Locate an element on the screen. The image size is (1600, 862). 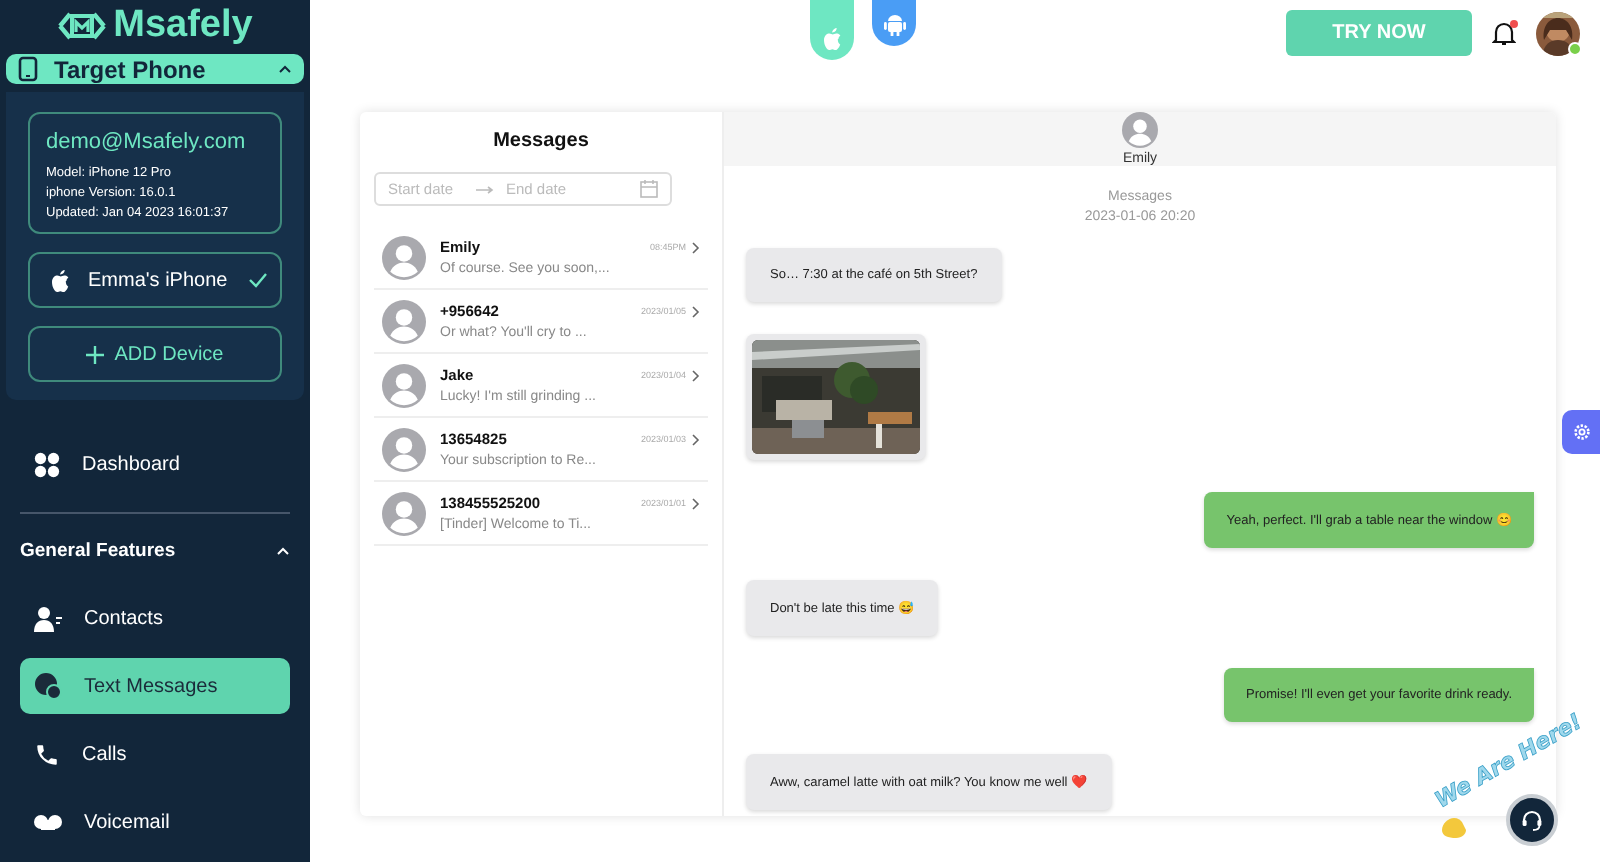
panel-title: Messages is located at coordinates (541, 141).